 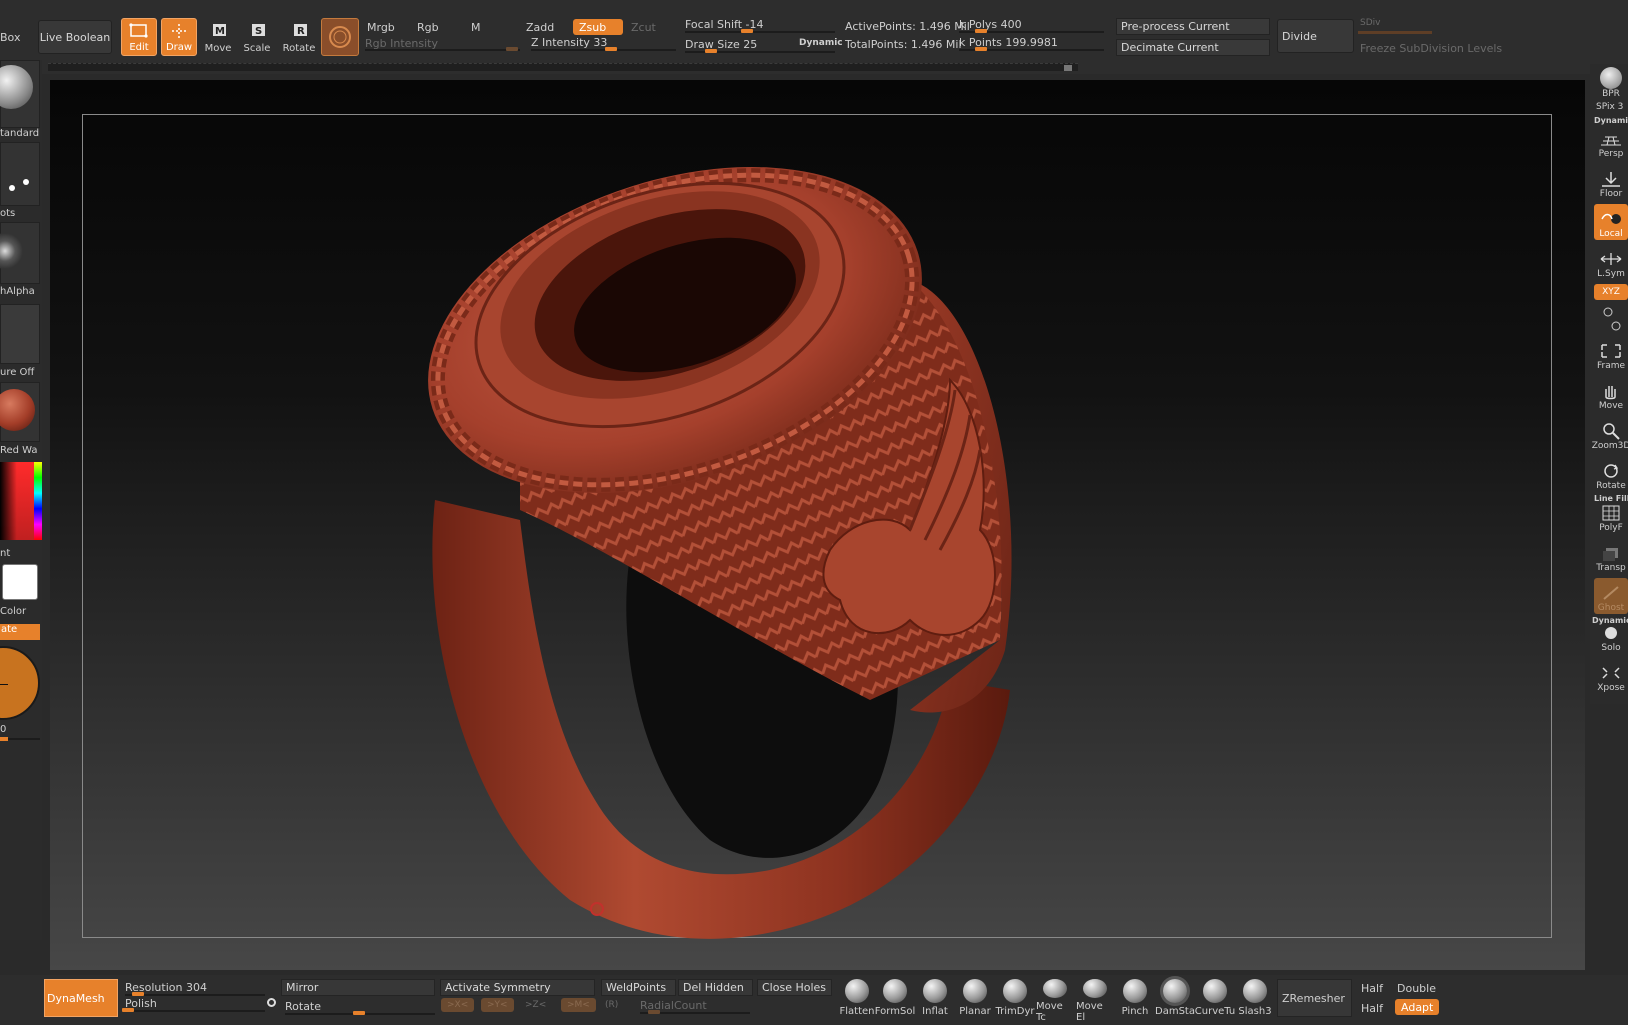 What do you see at coordinates (895, 1001) in the screenshot?
I see `brush-formsoft: FormSol` at bounding box center [895, 1001].